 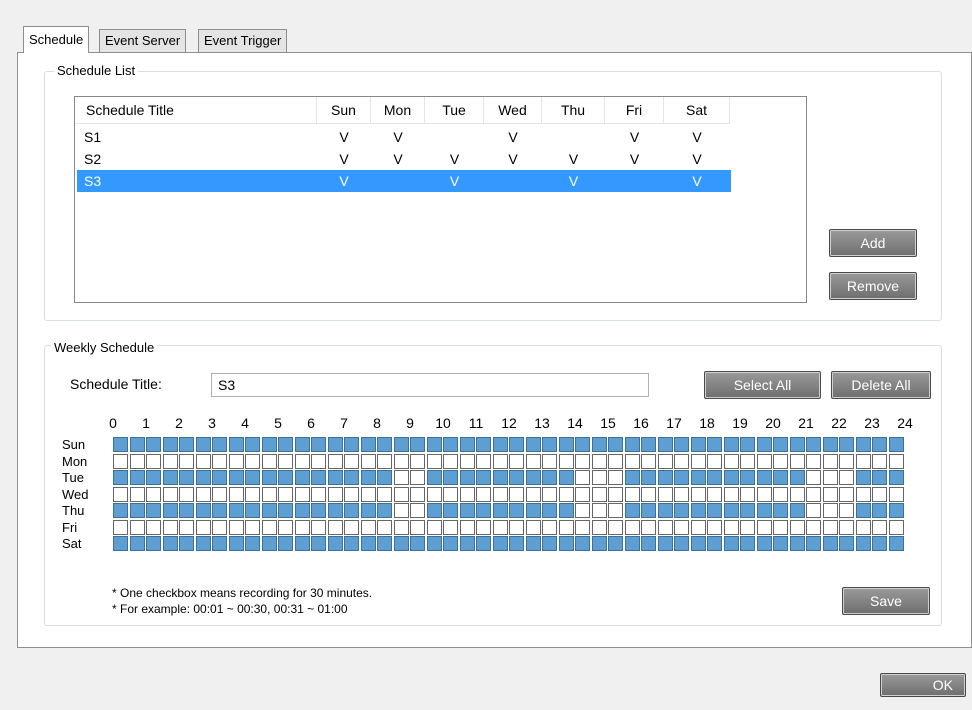 I want to click on column-header-mon: Mon, so click(x=398, y=110).